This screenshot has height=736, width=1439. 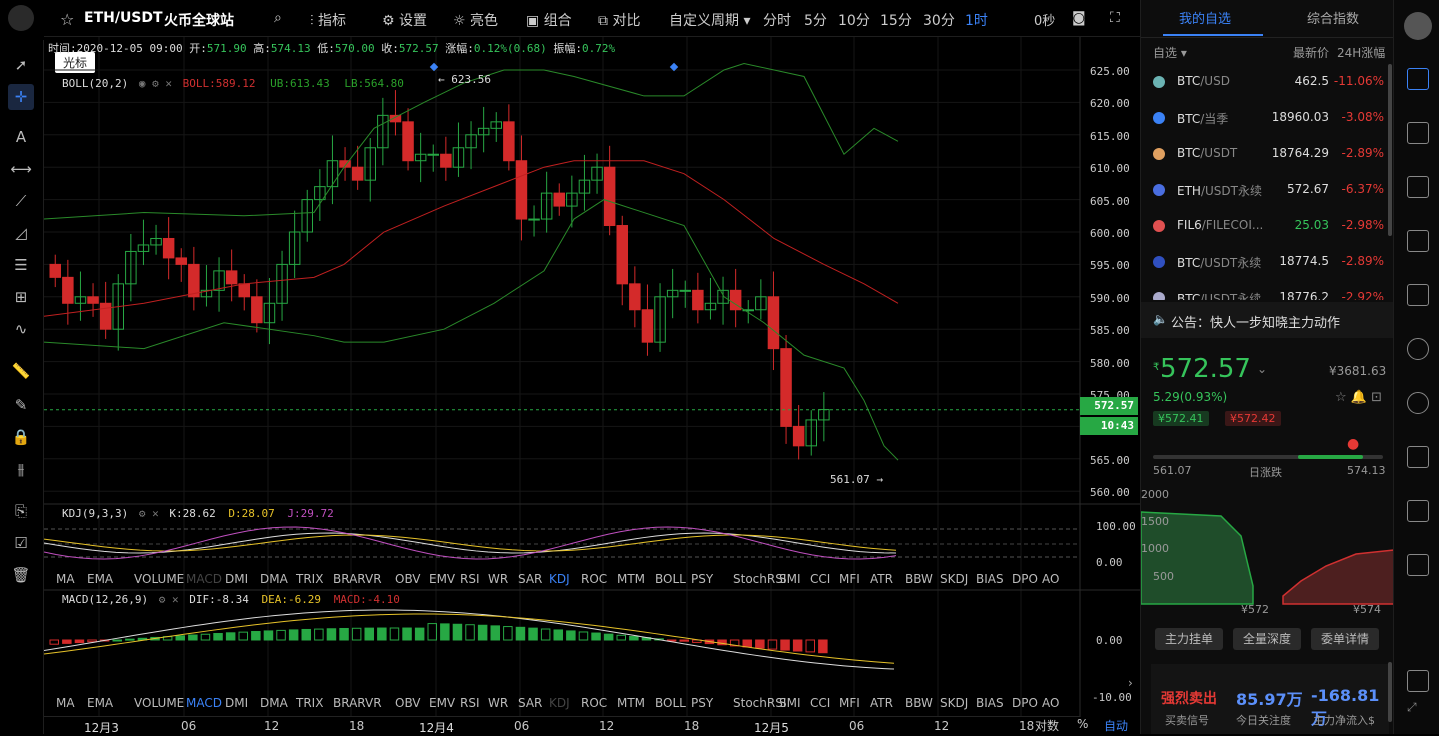 What do you see at coordinates (1267, 320) in the screenshot?
I see `notice-bar: 🔈 公告：快人一步知晓主力动作` at bounding box center [1267, 320].